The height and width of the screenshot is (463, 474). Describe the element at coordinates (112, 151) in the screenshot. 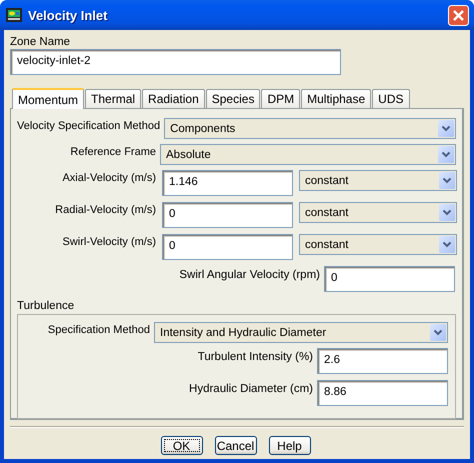

I see `field-label: Reference Frame` at that location.